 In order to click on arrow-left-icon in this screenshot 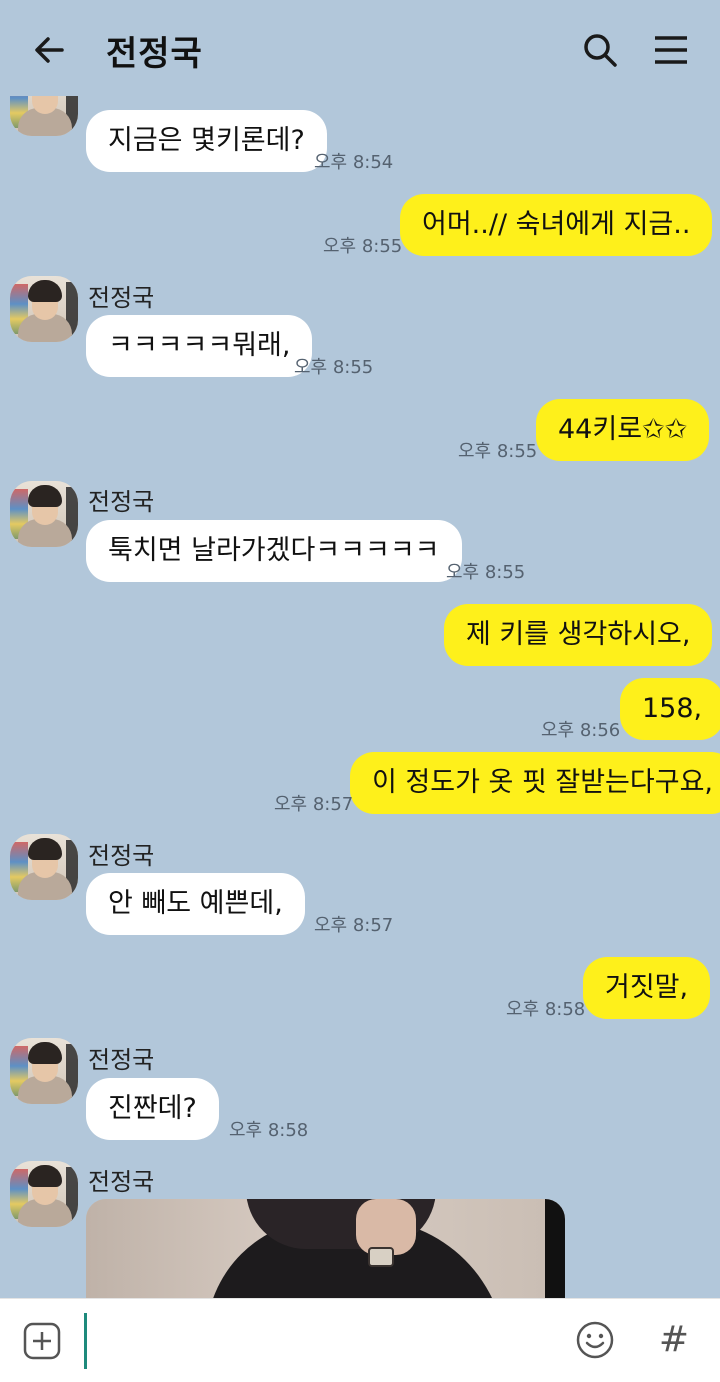, I will do `click(49, 50)`.